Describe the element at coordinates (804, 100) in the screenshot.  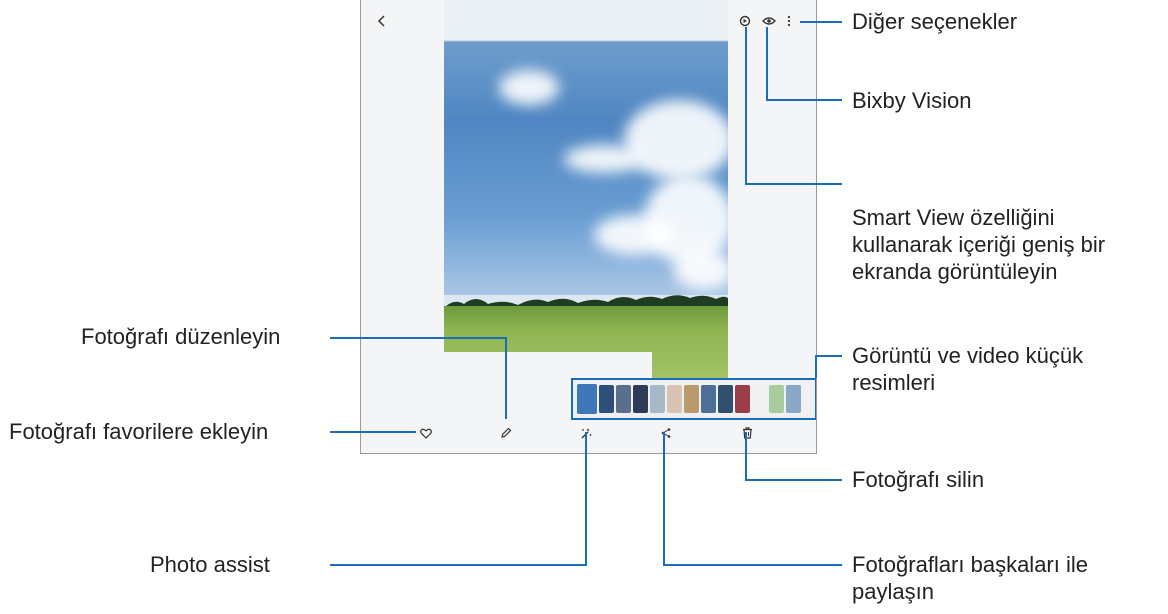
I see `callout-line-bixby-h` at that location.